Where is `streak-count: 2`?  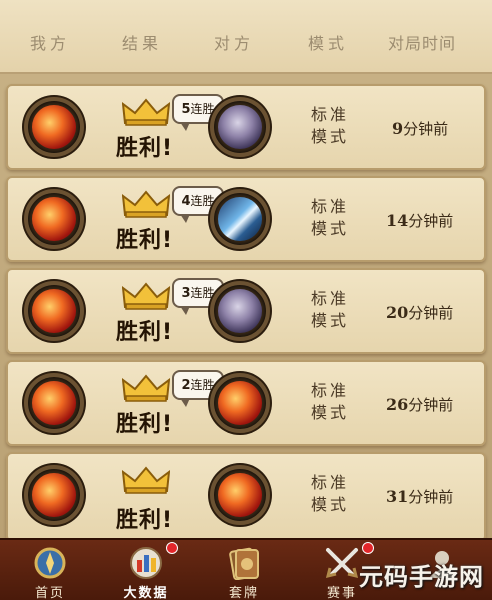 streak-count: 2 is located at coordinates (186, 385).